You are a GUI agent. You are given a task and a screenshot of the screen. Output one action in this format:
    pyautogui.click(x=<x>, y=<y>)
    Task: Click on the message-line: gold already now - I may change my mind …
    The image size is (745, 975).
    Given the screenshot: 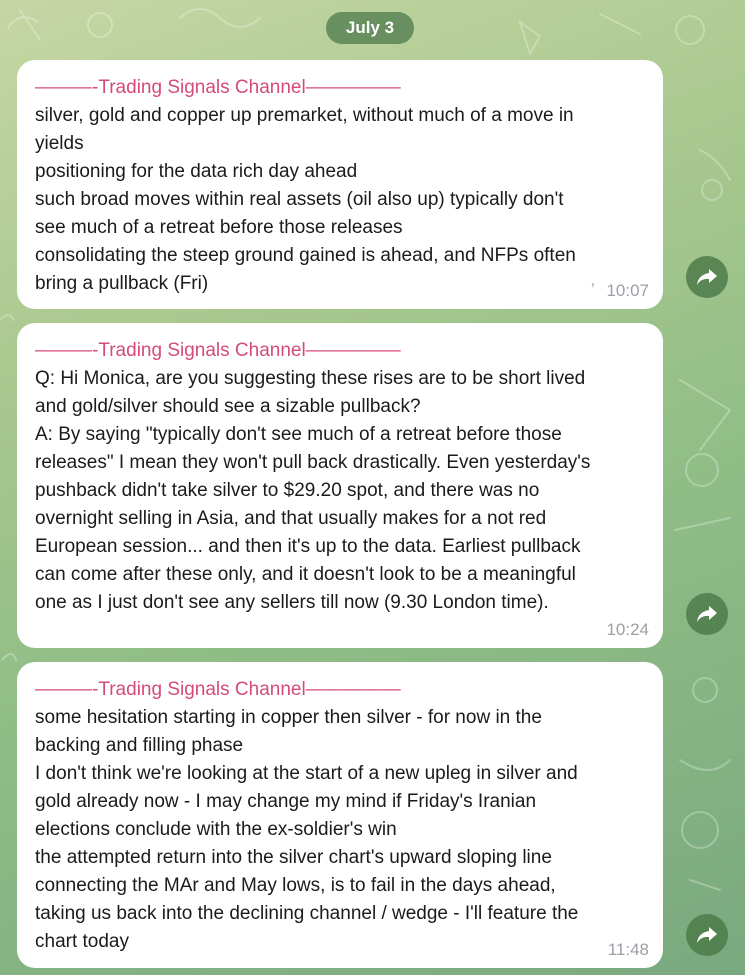 What is the action you would take?
    pyautogui.click(x=286, y=801)
    